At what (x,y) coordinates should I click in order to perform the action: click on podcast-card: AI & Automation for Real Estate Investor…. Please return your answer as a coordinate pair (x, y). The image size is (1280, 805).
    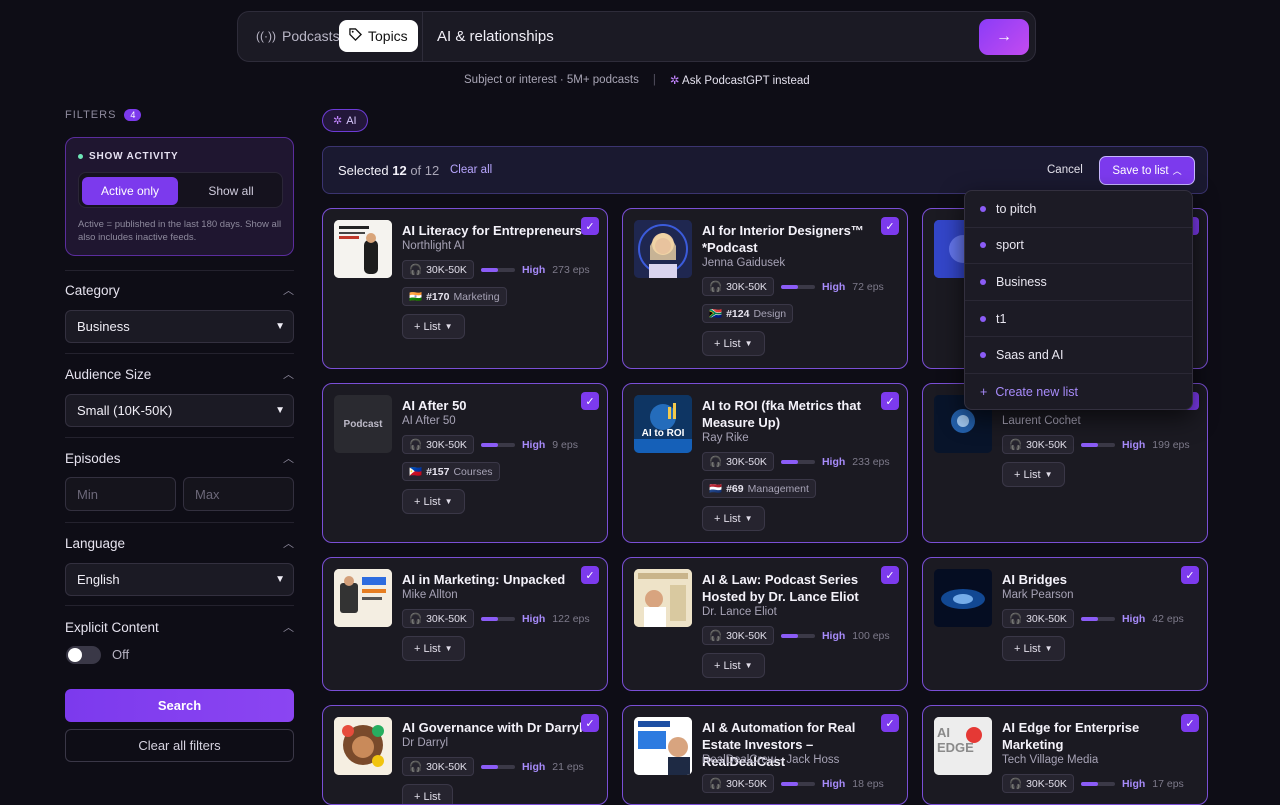
    Looking at the image, I should click on (765, 755).